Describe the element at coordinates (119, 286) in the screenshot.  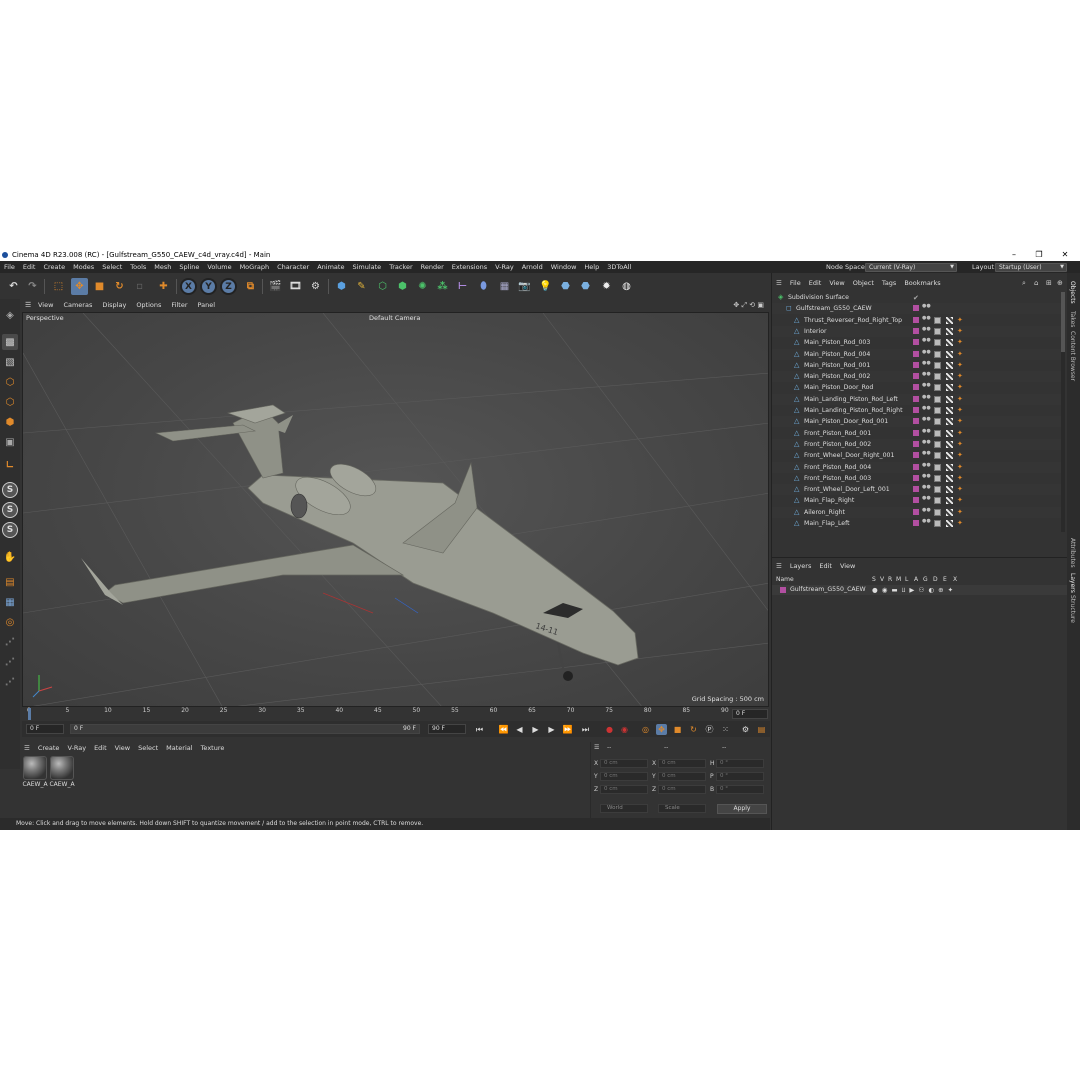
I see `rotate-tool-icon: ↻` at that location.